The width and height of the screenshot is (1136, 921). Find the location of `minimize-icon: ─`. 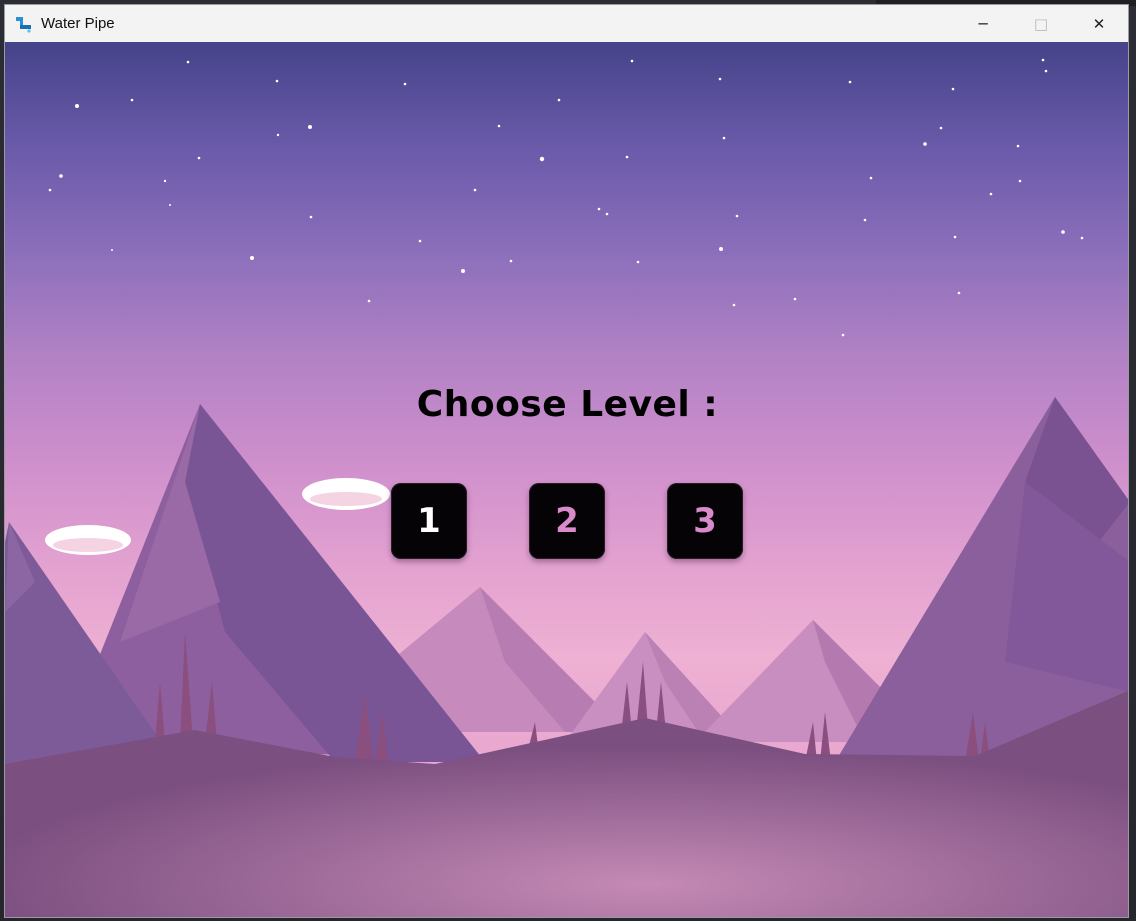

minimize-icon: ─ is located at coordinates (983, 23).